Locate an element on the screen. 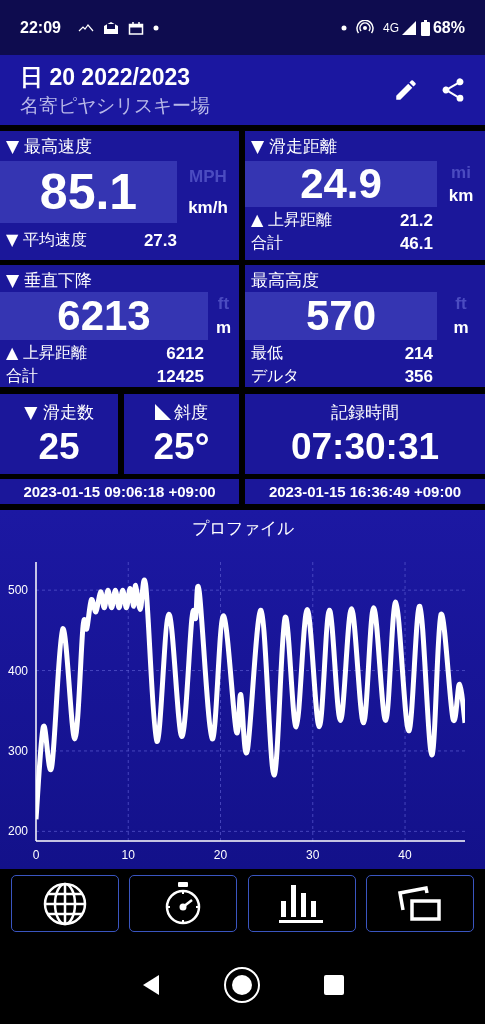 This screenshot has height=1024, width=485. timestamp: 2023-01-15 16:36:49 +09:00 is located at coordinates (365, 491).